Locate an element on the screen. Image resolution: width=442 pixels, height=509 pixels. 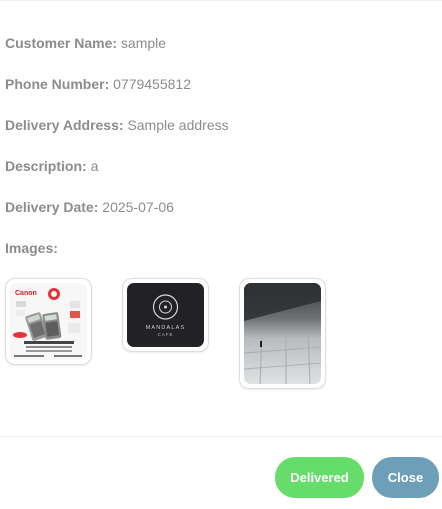
cafe-text: CAFE is located at coordinates (165, 334).